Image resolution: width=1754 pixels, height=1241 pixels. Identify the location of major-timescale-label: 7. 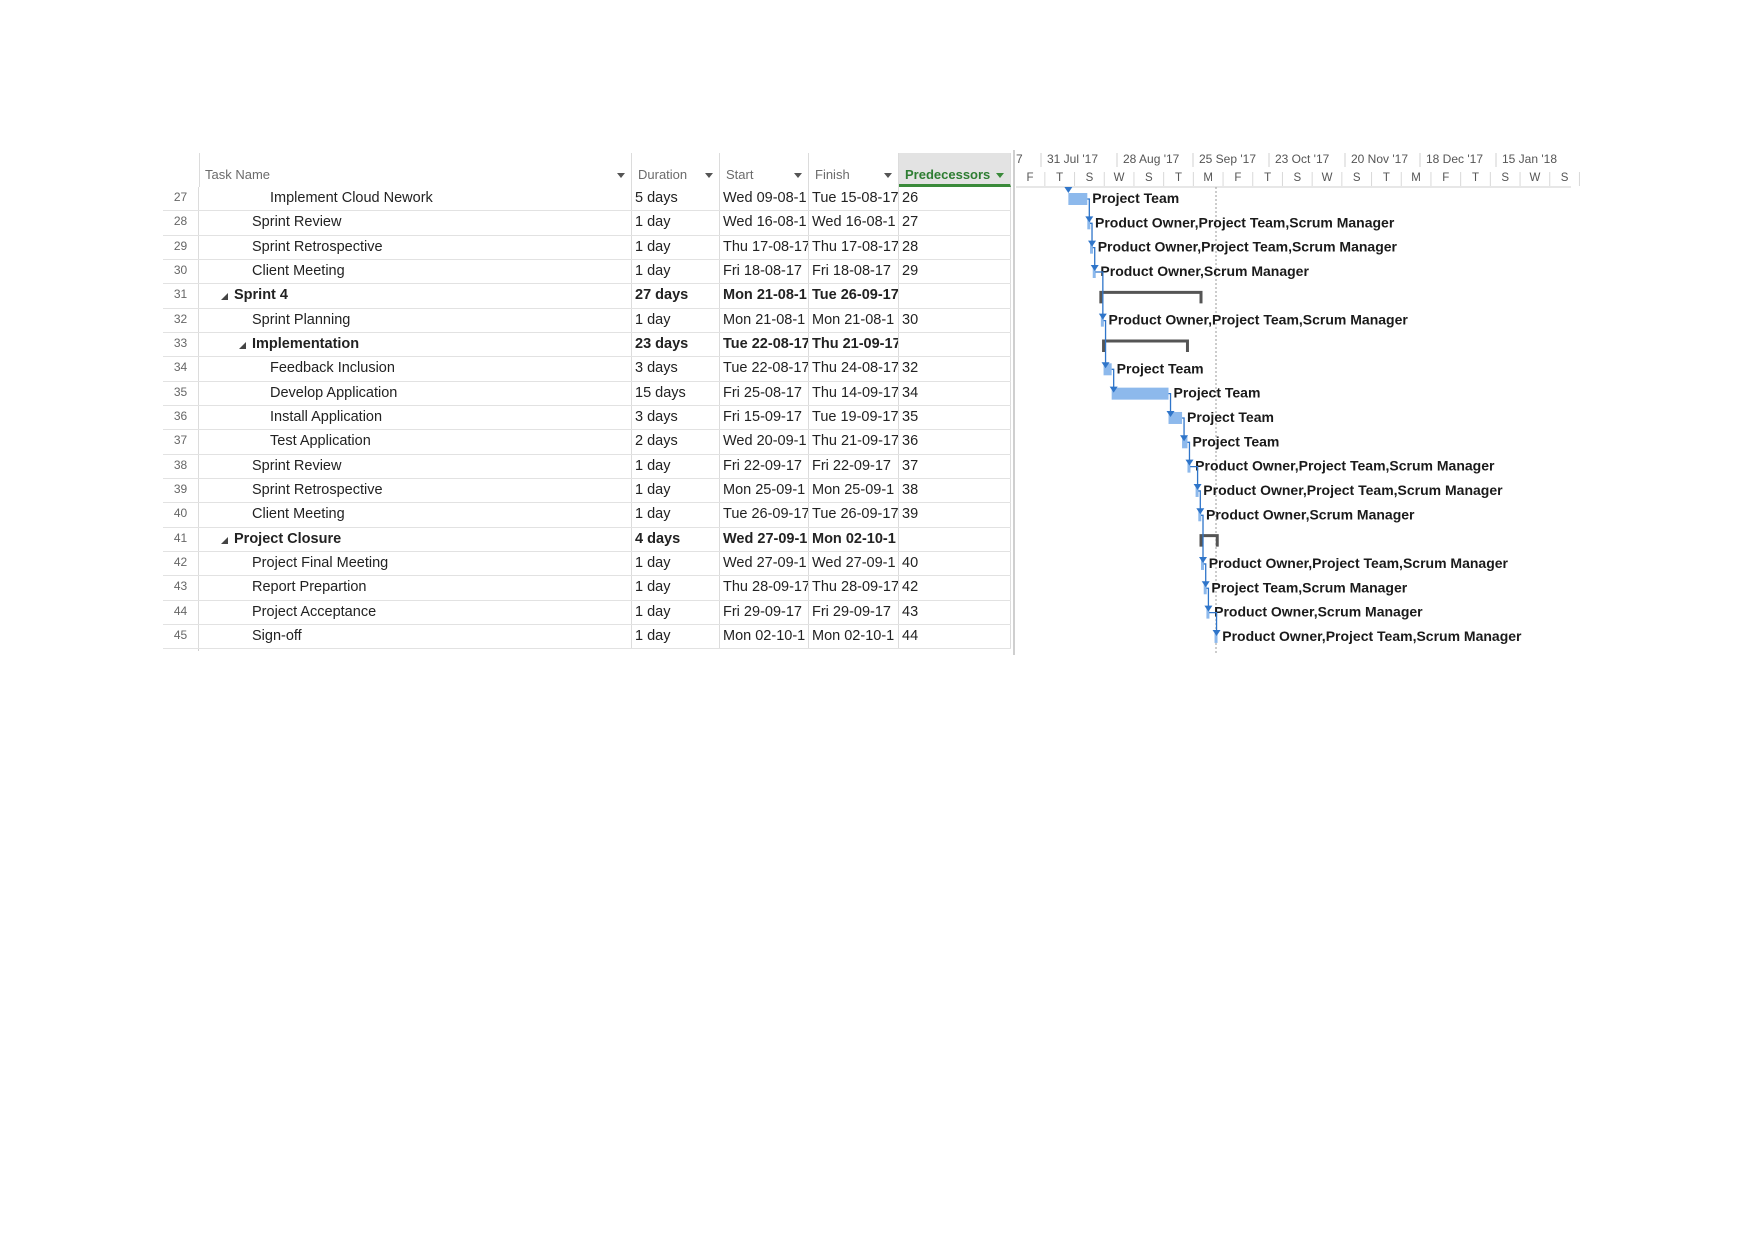
(1019, 159).